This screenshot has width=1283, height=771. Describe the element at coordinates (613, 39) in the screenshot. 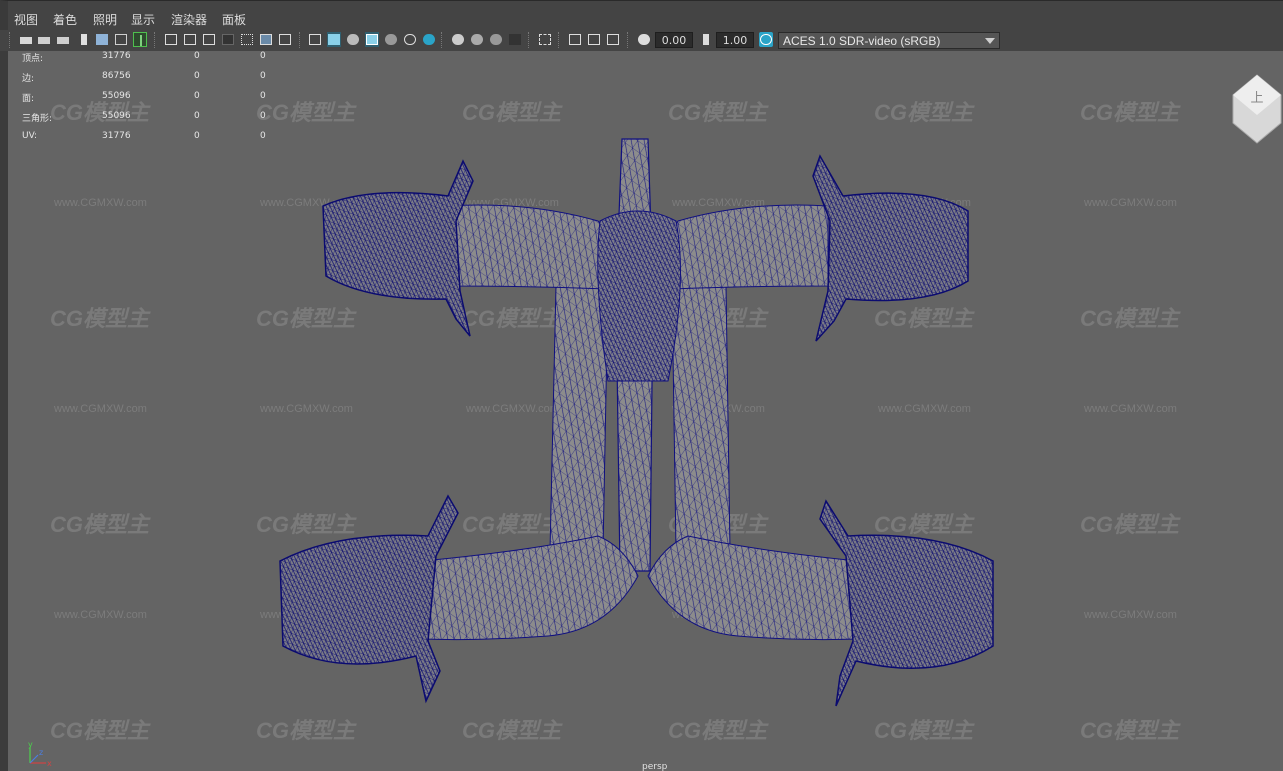

I see `backface-icon` at that location.